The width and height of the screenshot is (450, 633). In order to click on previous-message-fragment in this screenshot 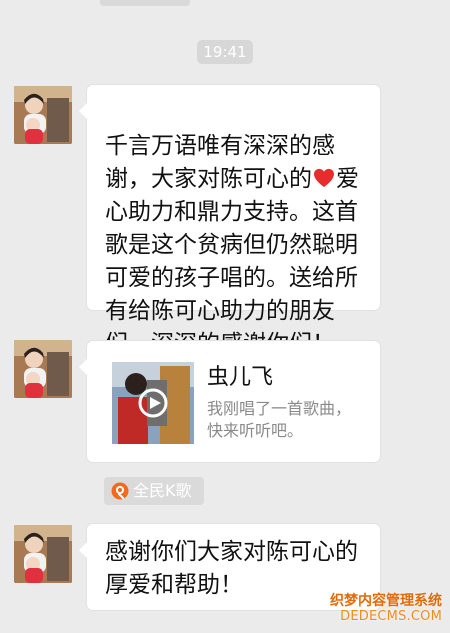, I will do `click(145, 3)`.